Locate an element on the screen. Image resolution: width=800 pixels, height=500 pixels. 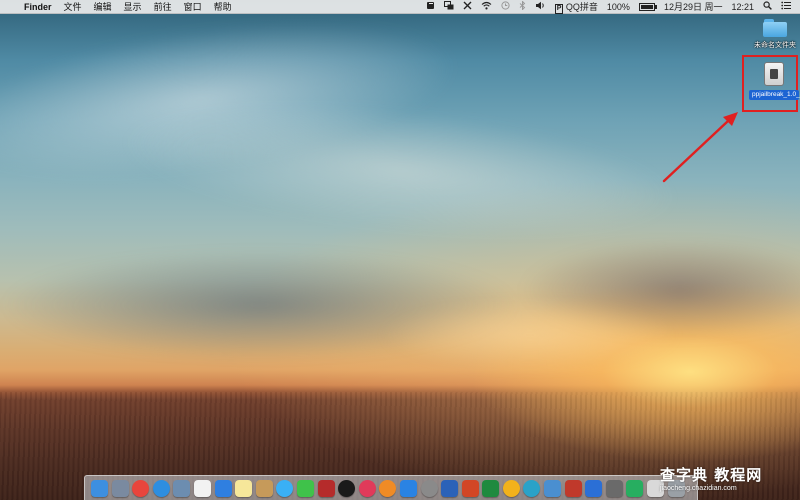
battery-percent: 100% is located at coordinates (618, 7).